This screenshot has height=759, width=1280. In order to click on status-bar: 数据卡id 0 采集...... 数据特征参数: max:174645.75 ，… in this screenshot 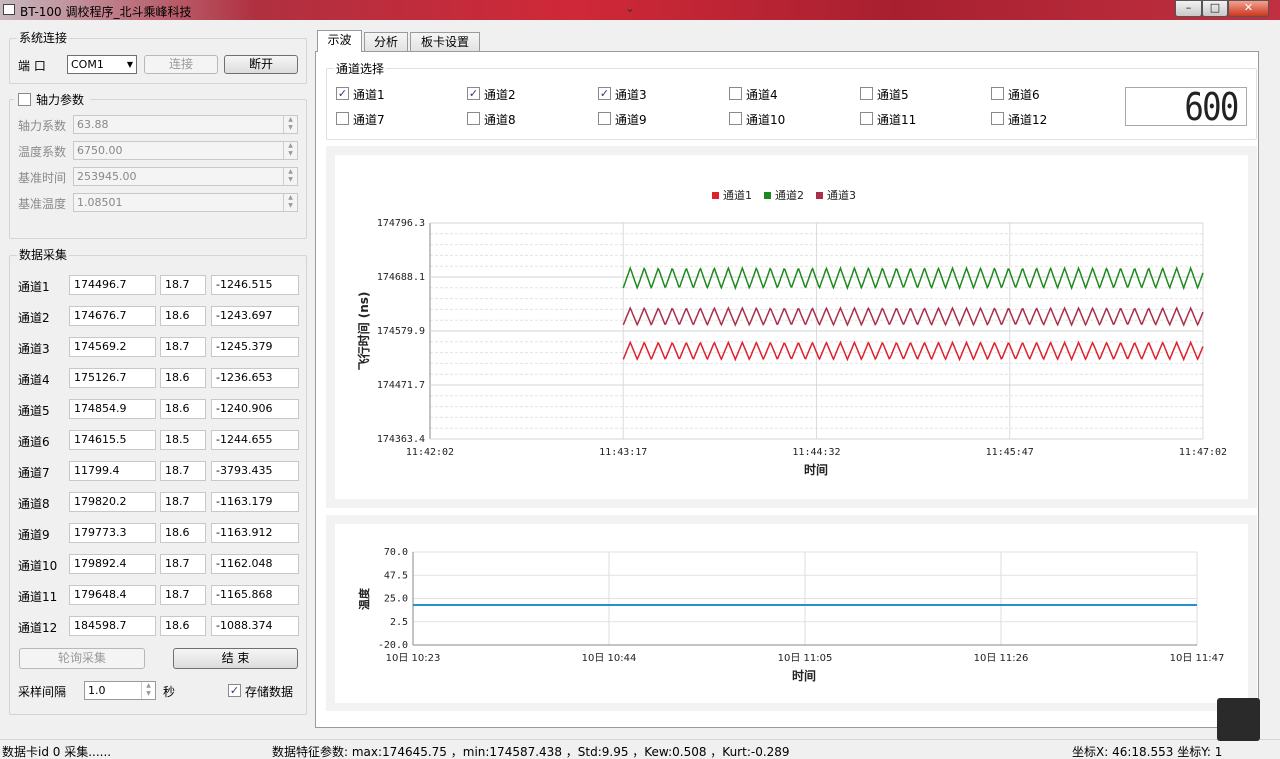, I will do `click(640, 749)`.